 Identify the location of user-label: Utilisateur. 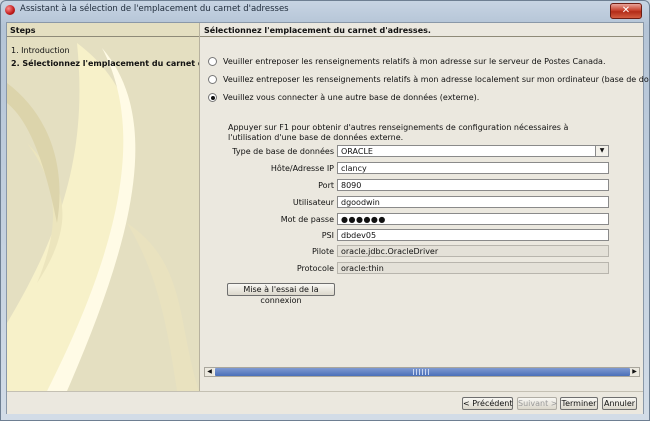
(313, 202).